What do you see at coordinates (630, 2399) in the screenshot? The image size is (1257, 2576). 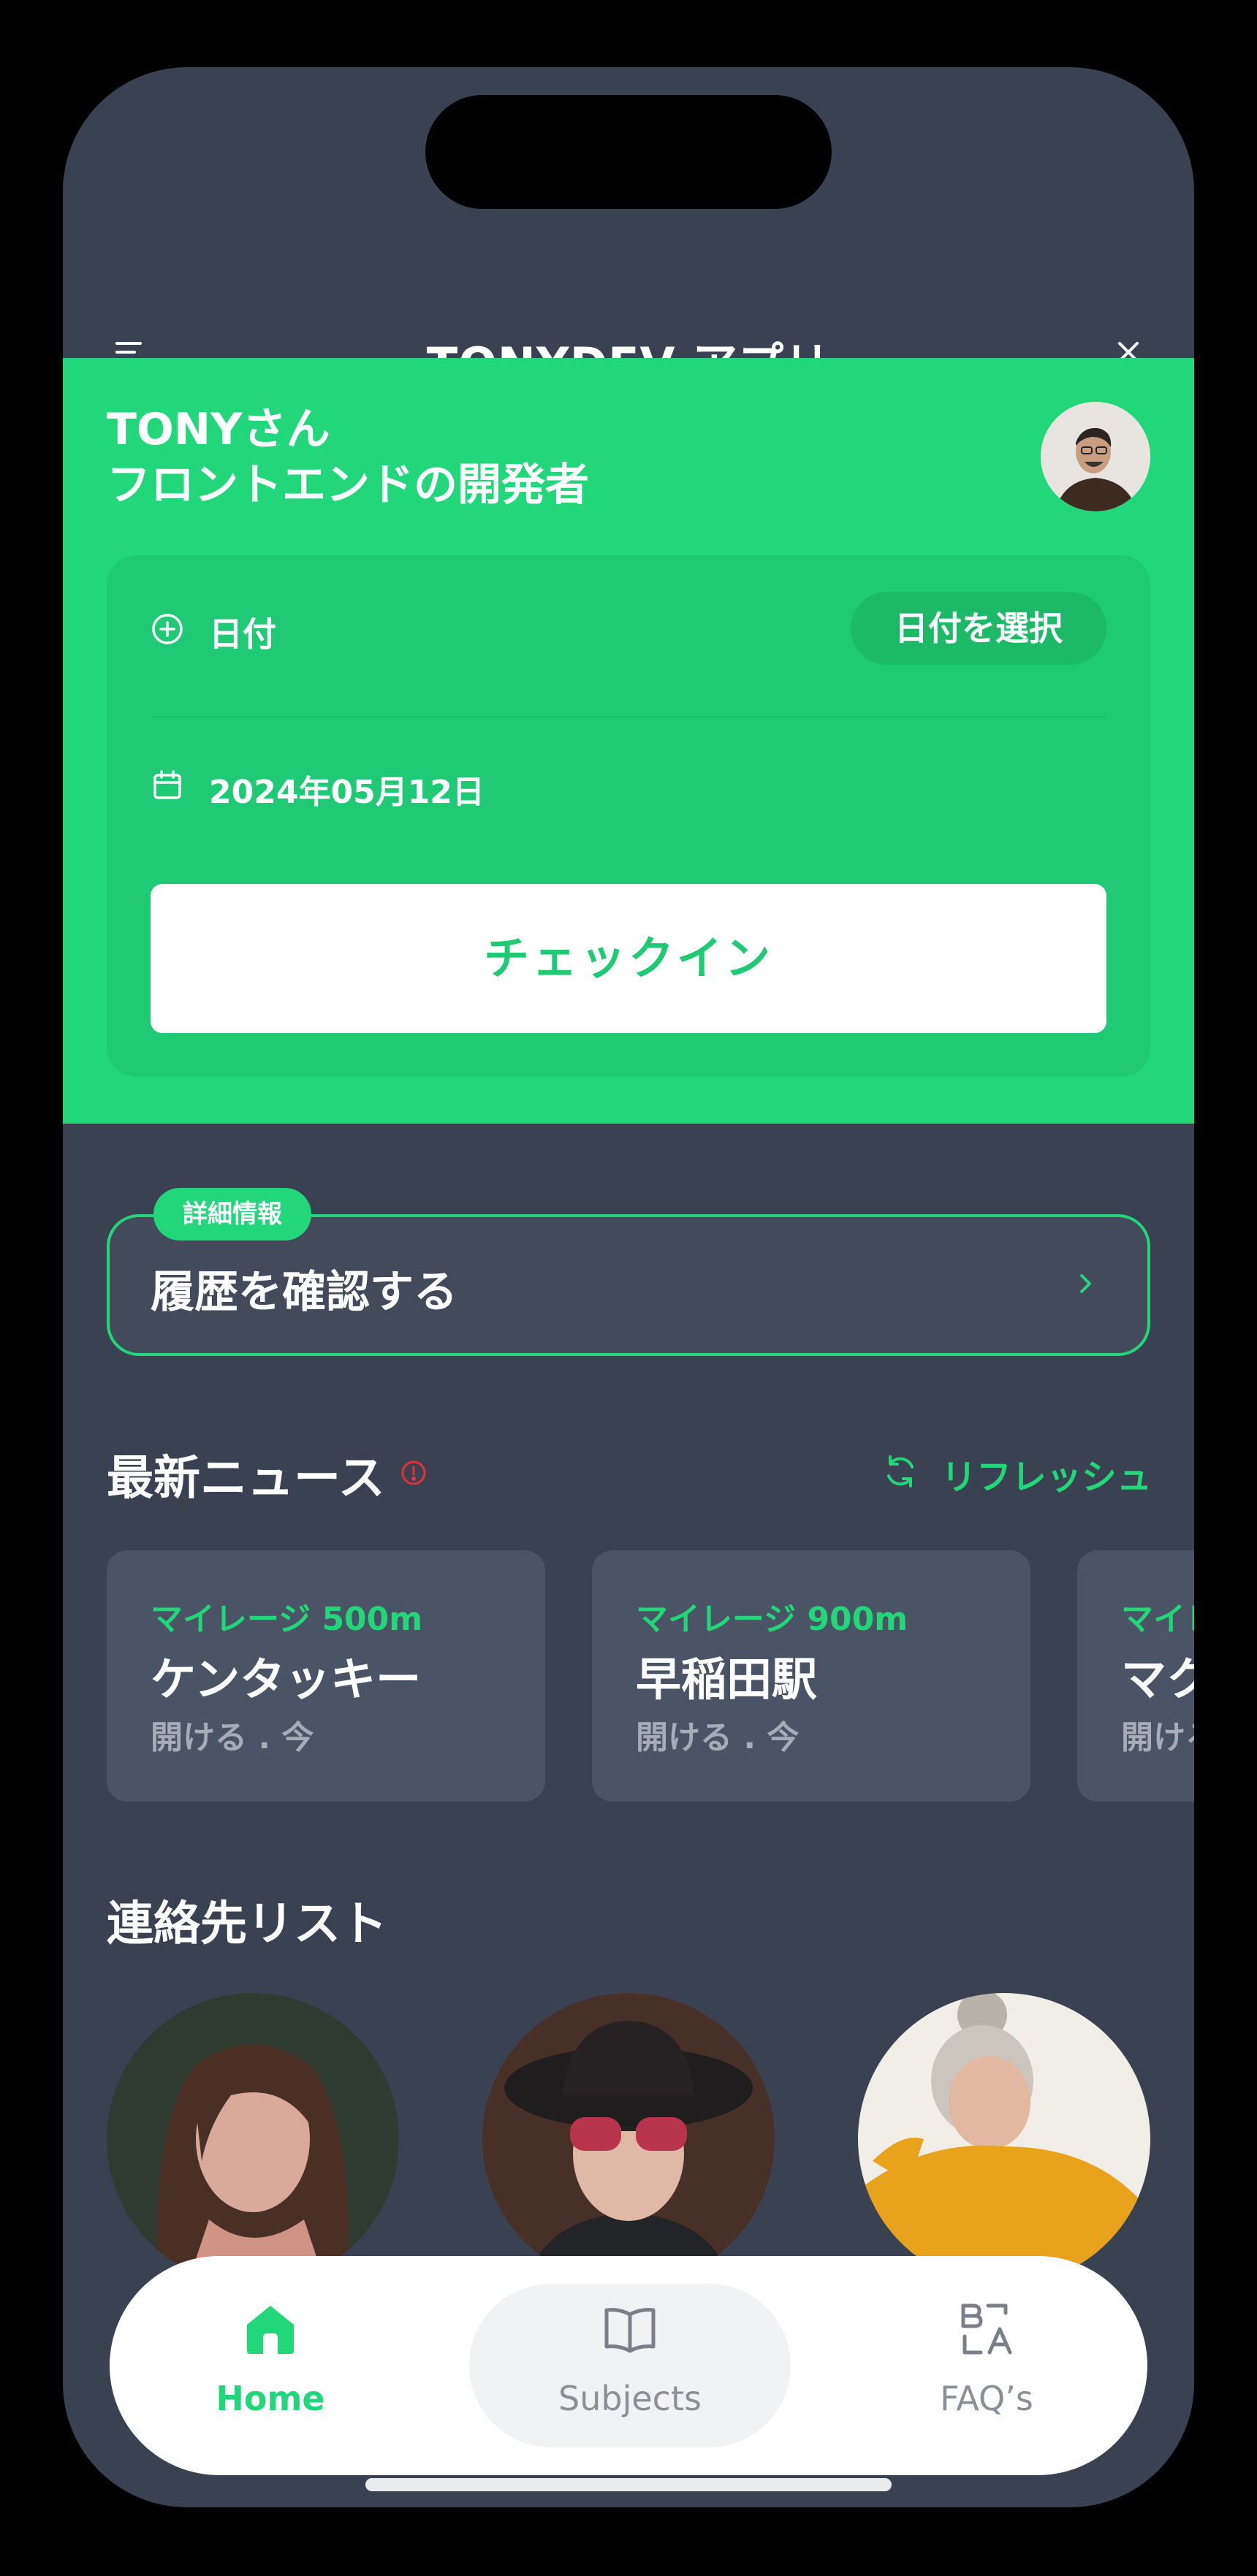 I see `nav-subjects-label: Subjects` at bounding box center [630, 2399].